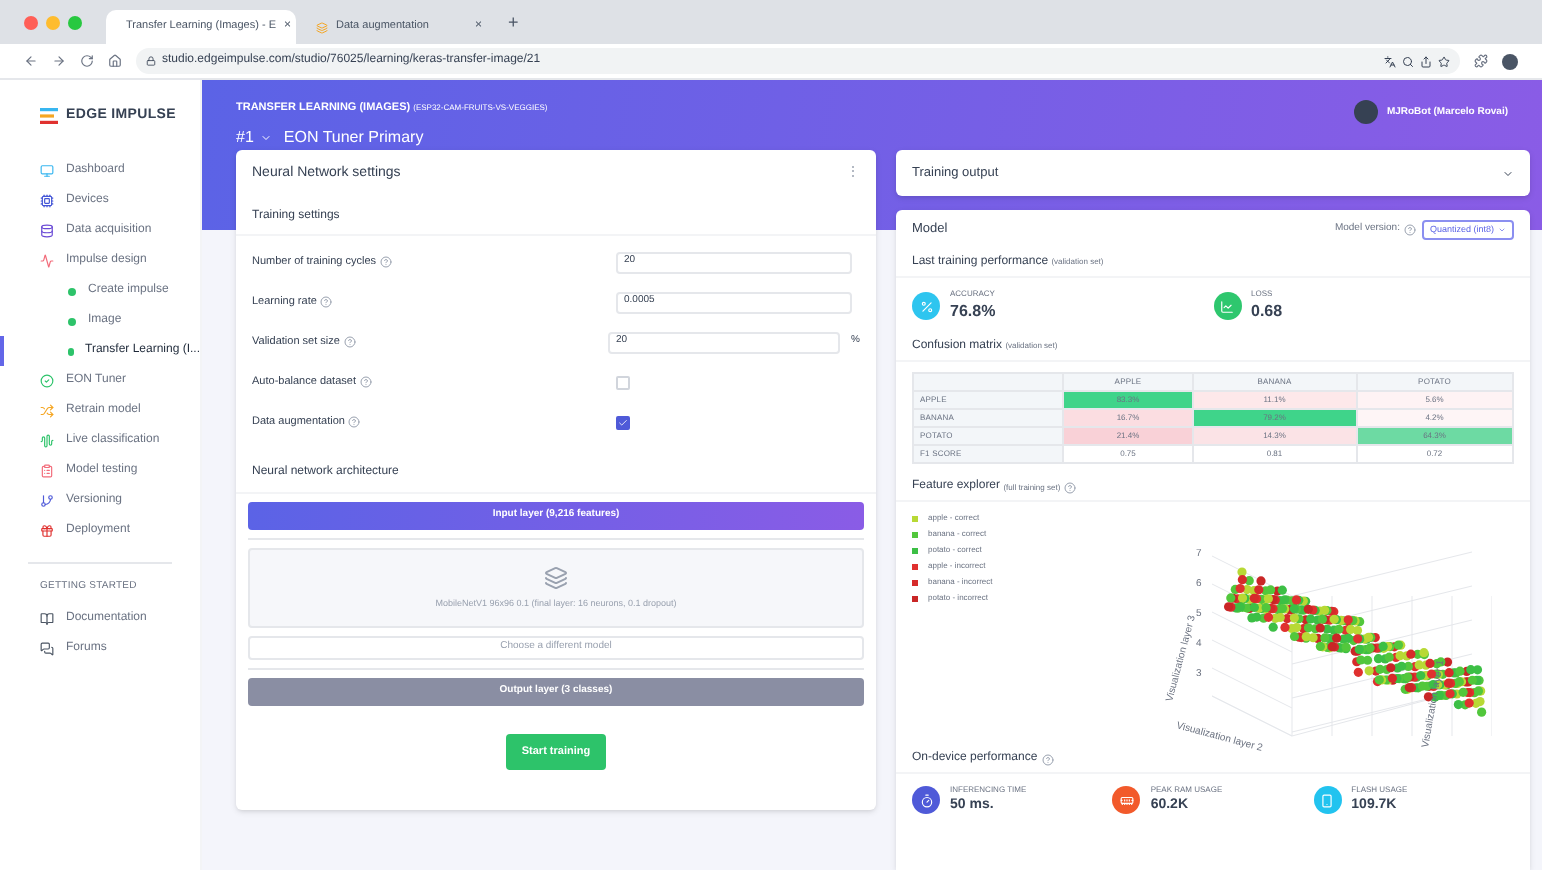  What do you see at coordinates (47, 471) in the screenshot?
I see `clipboard-icon` at bounding box center [47, 471].